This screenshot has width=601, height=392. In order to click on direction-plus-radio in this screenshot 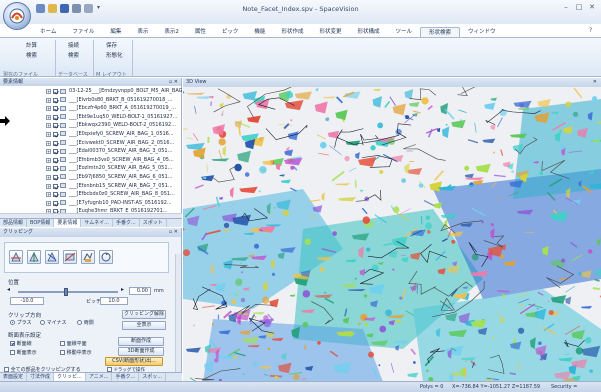, I will do `click(12, 322)`.